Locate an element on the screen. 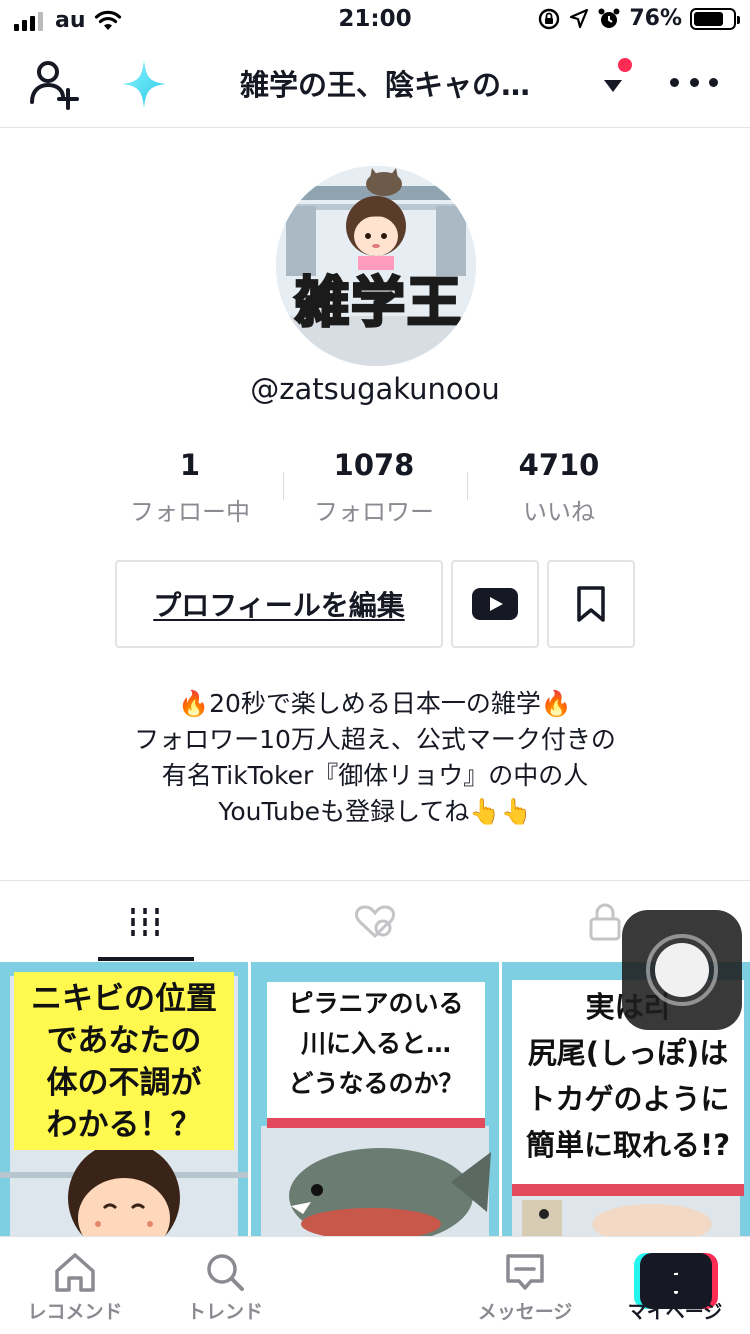 This screenshot has width=750, height=1334. nav-label: マイページ is located at coordinates (675, 1312).